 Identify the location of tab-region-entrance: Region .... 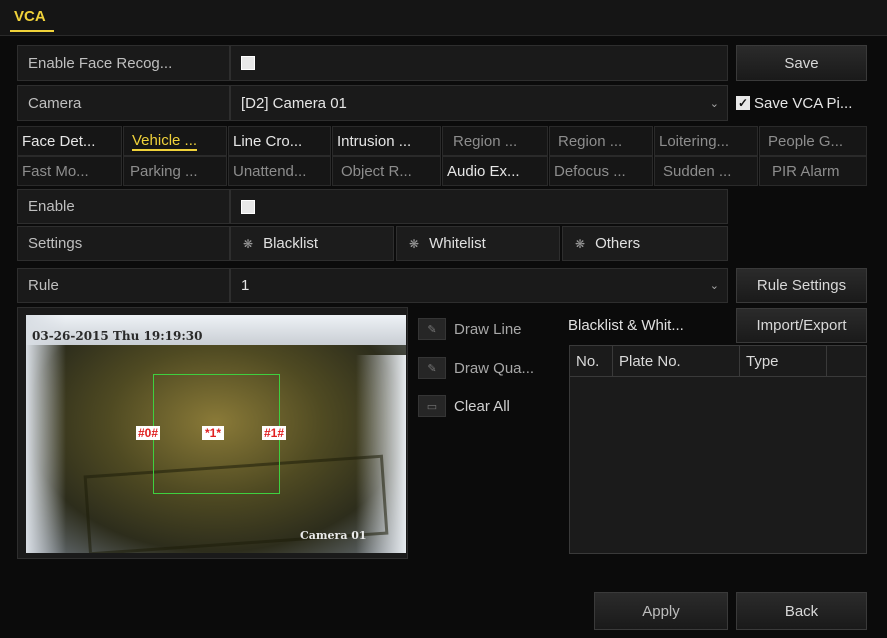
(495, 141).